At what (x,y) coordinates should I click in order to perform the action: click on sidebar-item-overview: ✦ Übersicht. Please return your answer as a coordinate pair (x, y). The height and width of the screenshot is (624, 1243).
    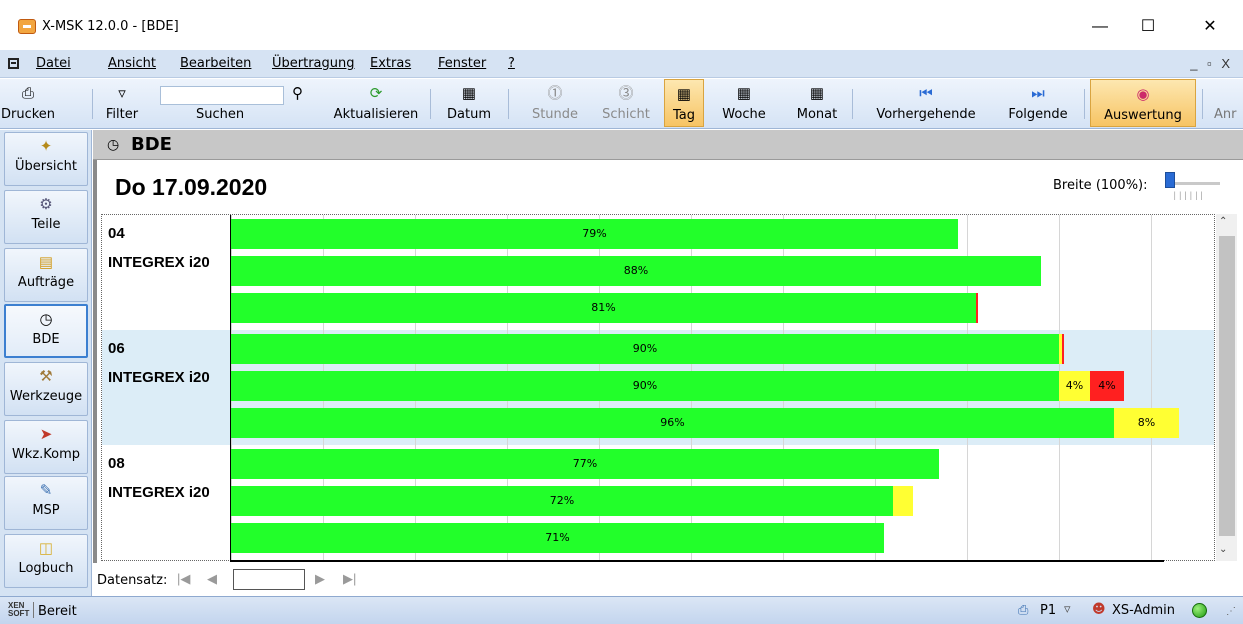
    Looking at the image, I should click on (46, 159).